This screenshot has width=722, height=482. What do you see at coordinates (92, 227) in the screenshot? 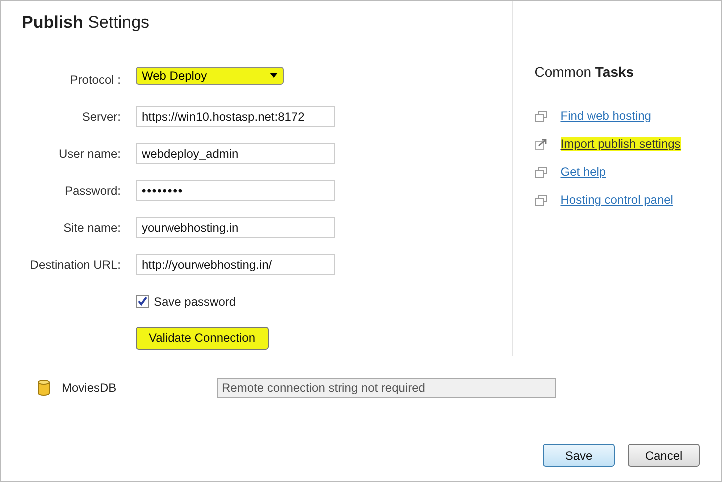
I see `field-label: Site name:` at bounding box center [92, 227].